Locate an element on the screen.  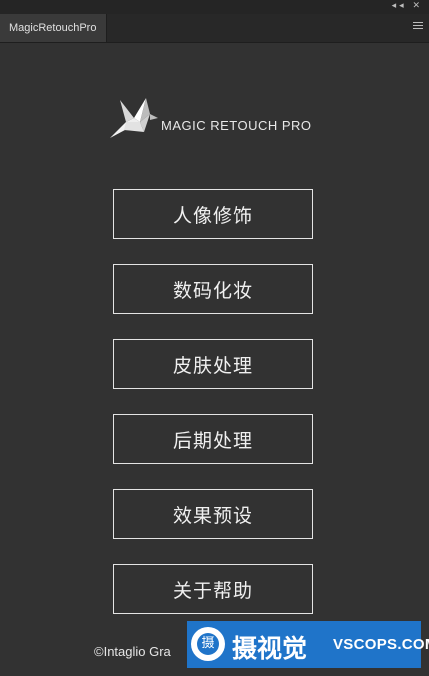
digital-makeup-button: 数码化妆 is located at coordinates (213, 289).